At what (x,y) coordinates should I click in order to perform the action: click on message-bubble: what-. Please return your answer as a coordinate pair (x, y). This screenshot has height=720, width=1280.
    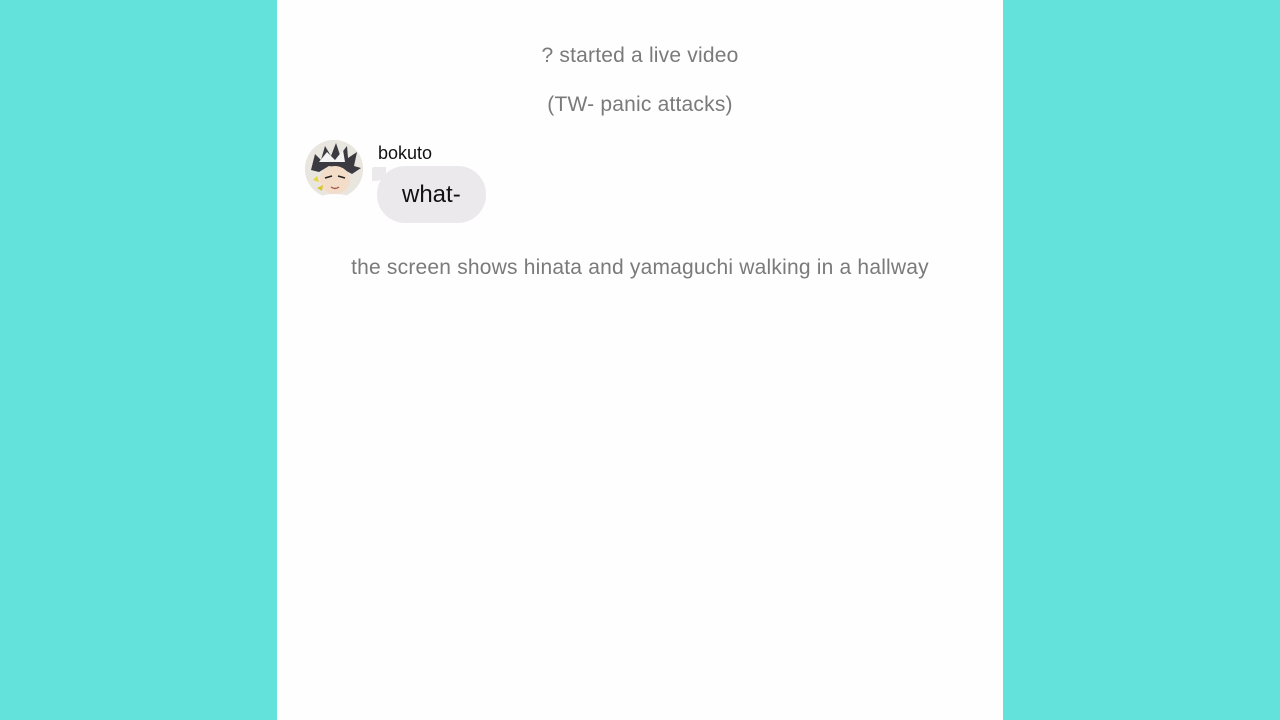
    Looking at the image, I should click on (431, 194).